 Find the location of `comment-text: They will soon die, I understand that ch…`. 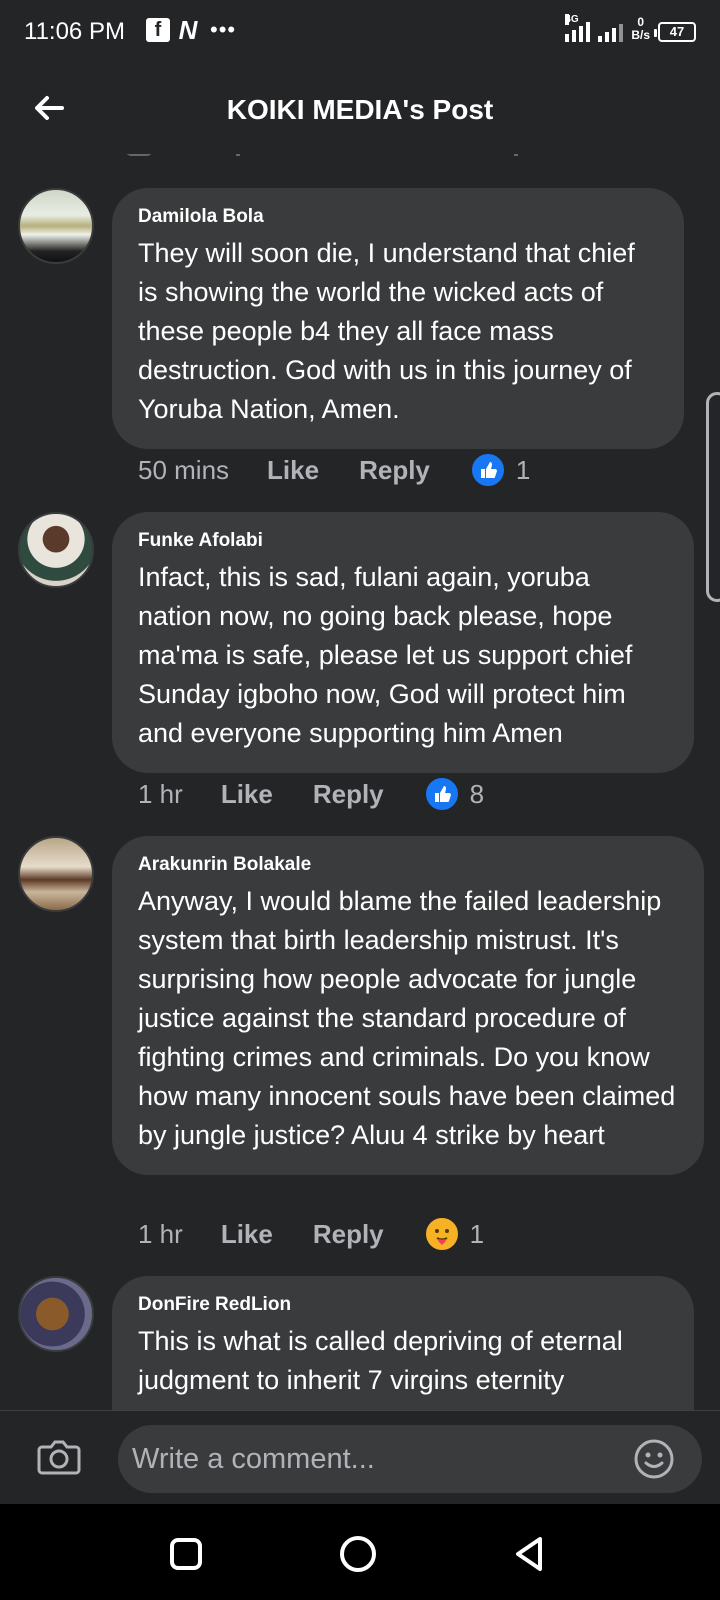

comment-text: They will soon die, I understand that ch… is located at coordinates (386, 331).